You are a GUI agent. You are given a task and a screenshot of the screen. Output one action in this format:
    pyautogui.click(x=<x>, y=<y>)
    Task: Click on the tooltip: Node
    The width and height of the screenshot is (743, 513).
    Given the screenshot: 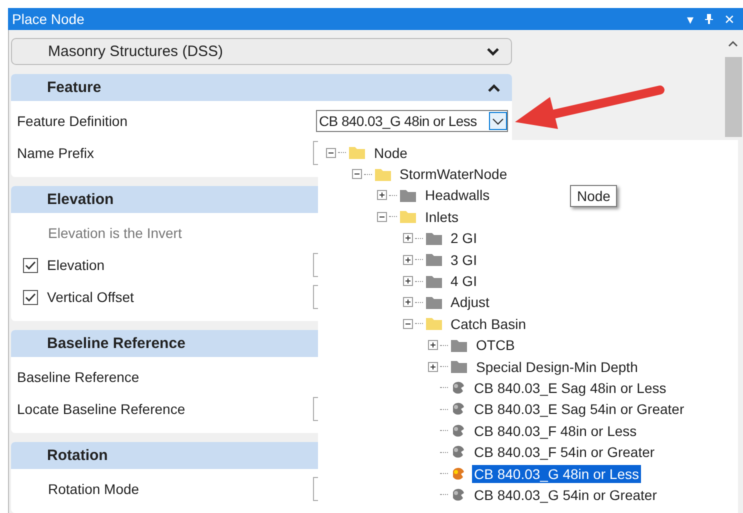 What is the action you would take?
    pyautogui.click(x=594, y=196)
    